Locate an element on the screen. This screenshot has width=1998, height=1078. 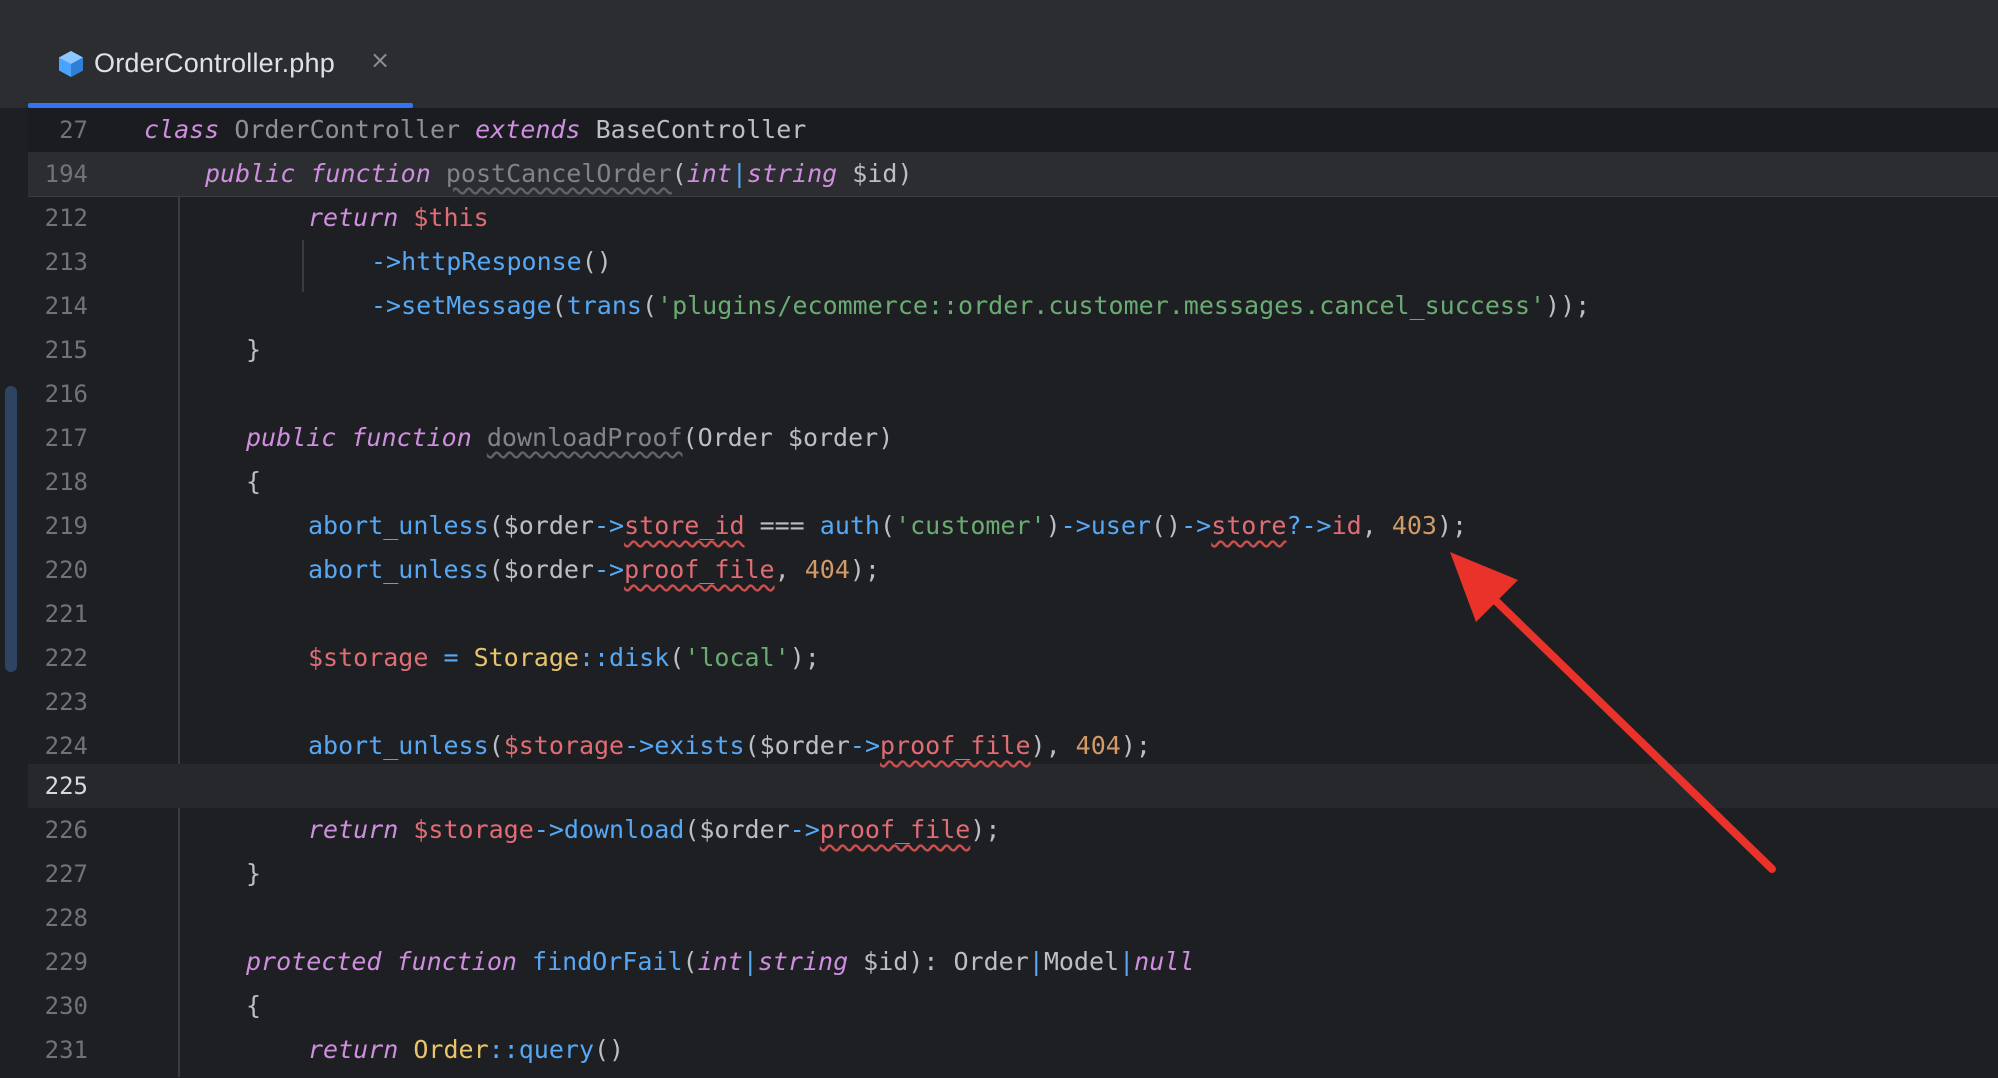
line-number: 231 is located at coordinates (66, 1050).